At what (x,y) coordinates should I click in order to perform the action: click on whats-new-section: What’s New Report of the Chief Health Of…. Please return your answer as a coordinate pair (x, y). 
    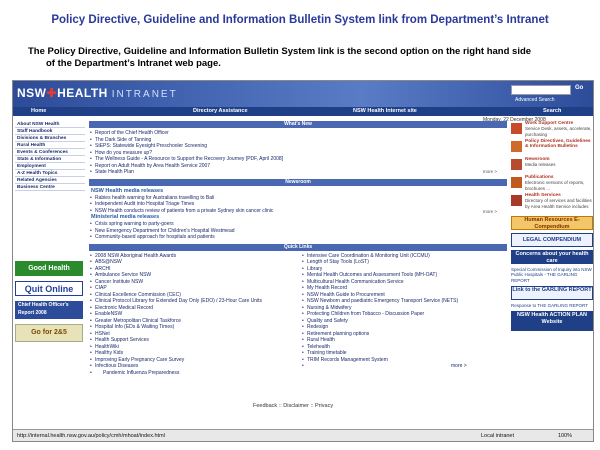
    Looking at the image, I should click on (298, 148).